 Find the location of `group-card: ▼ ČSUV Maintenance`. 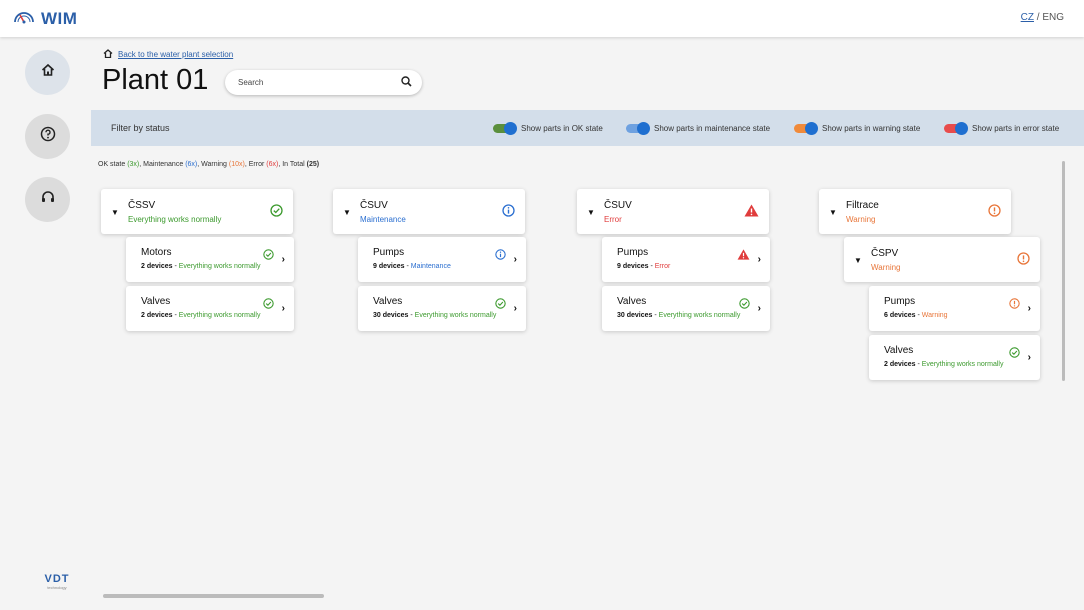

group-card: ▼ ČSUV Maintenance is located at coordinates (429, 211).